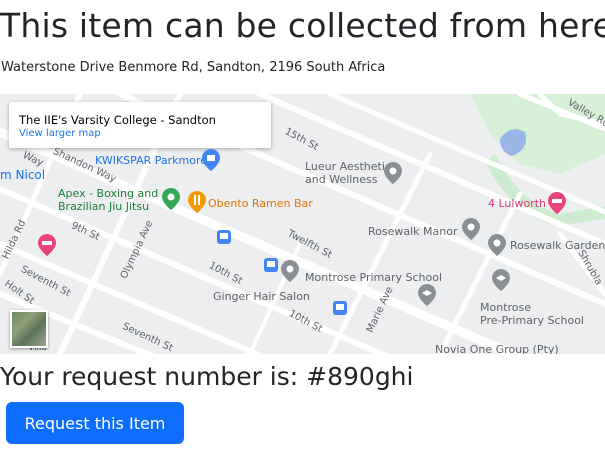 Image resolution: width=605 pixels, height=459 pixels. Describe the element at coordinates (351, 167) in the screenshot. I see `place-label: Lueur Aesthetics` at that location.